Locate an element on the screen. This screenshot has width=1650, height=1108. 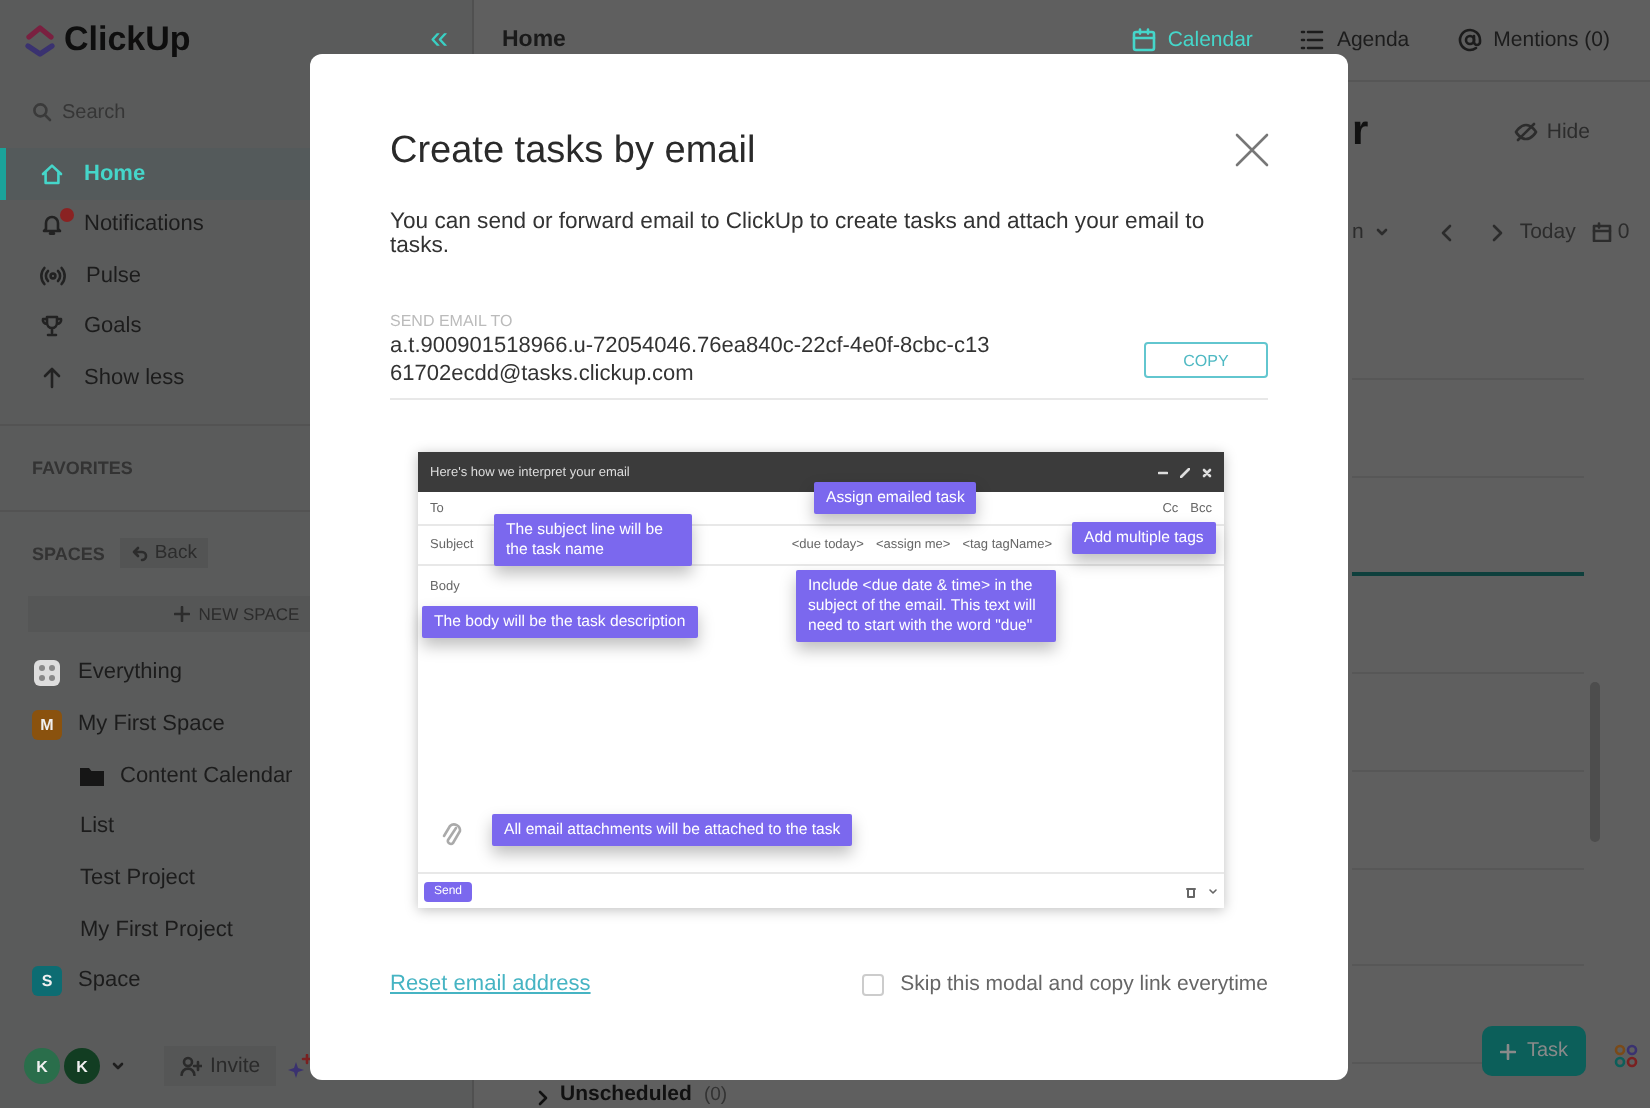
view-tab: Agenda is located at coordinates (1355, 40).